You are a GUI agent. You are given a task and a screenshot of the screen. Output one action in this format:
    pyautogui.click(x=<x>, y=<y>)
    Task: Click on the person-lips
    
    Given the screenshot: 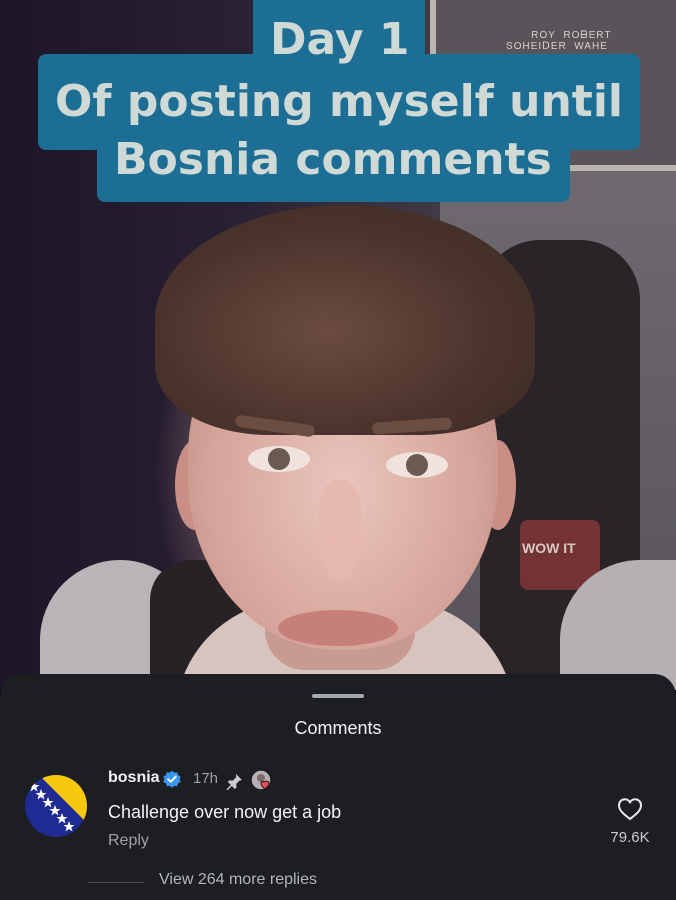 What is the action you would take?
    pyautogui.click(x=338, y=628)
    